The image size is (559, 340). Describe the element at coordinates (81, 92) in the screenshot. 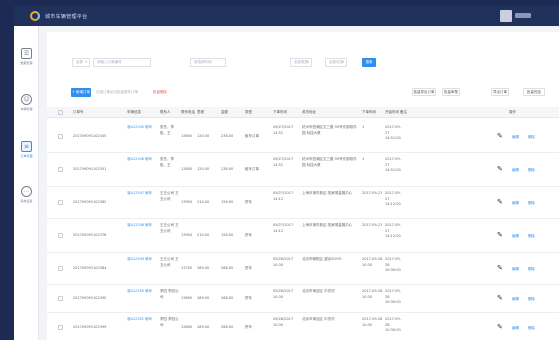

I see `add-order-button: + 新增订单` at that location.